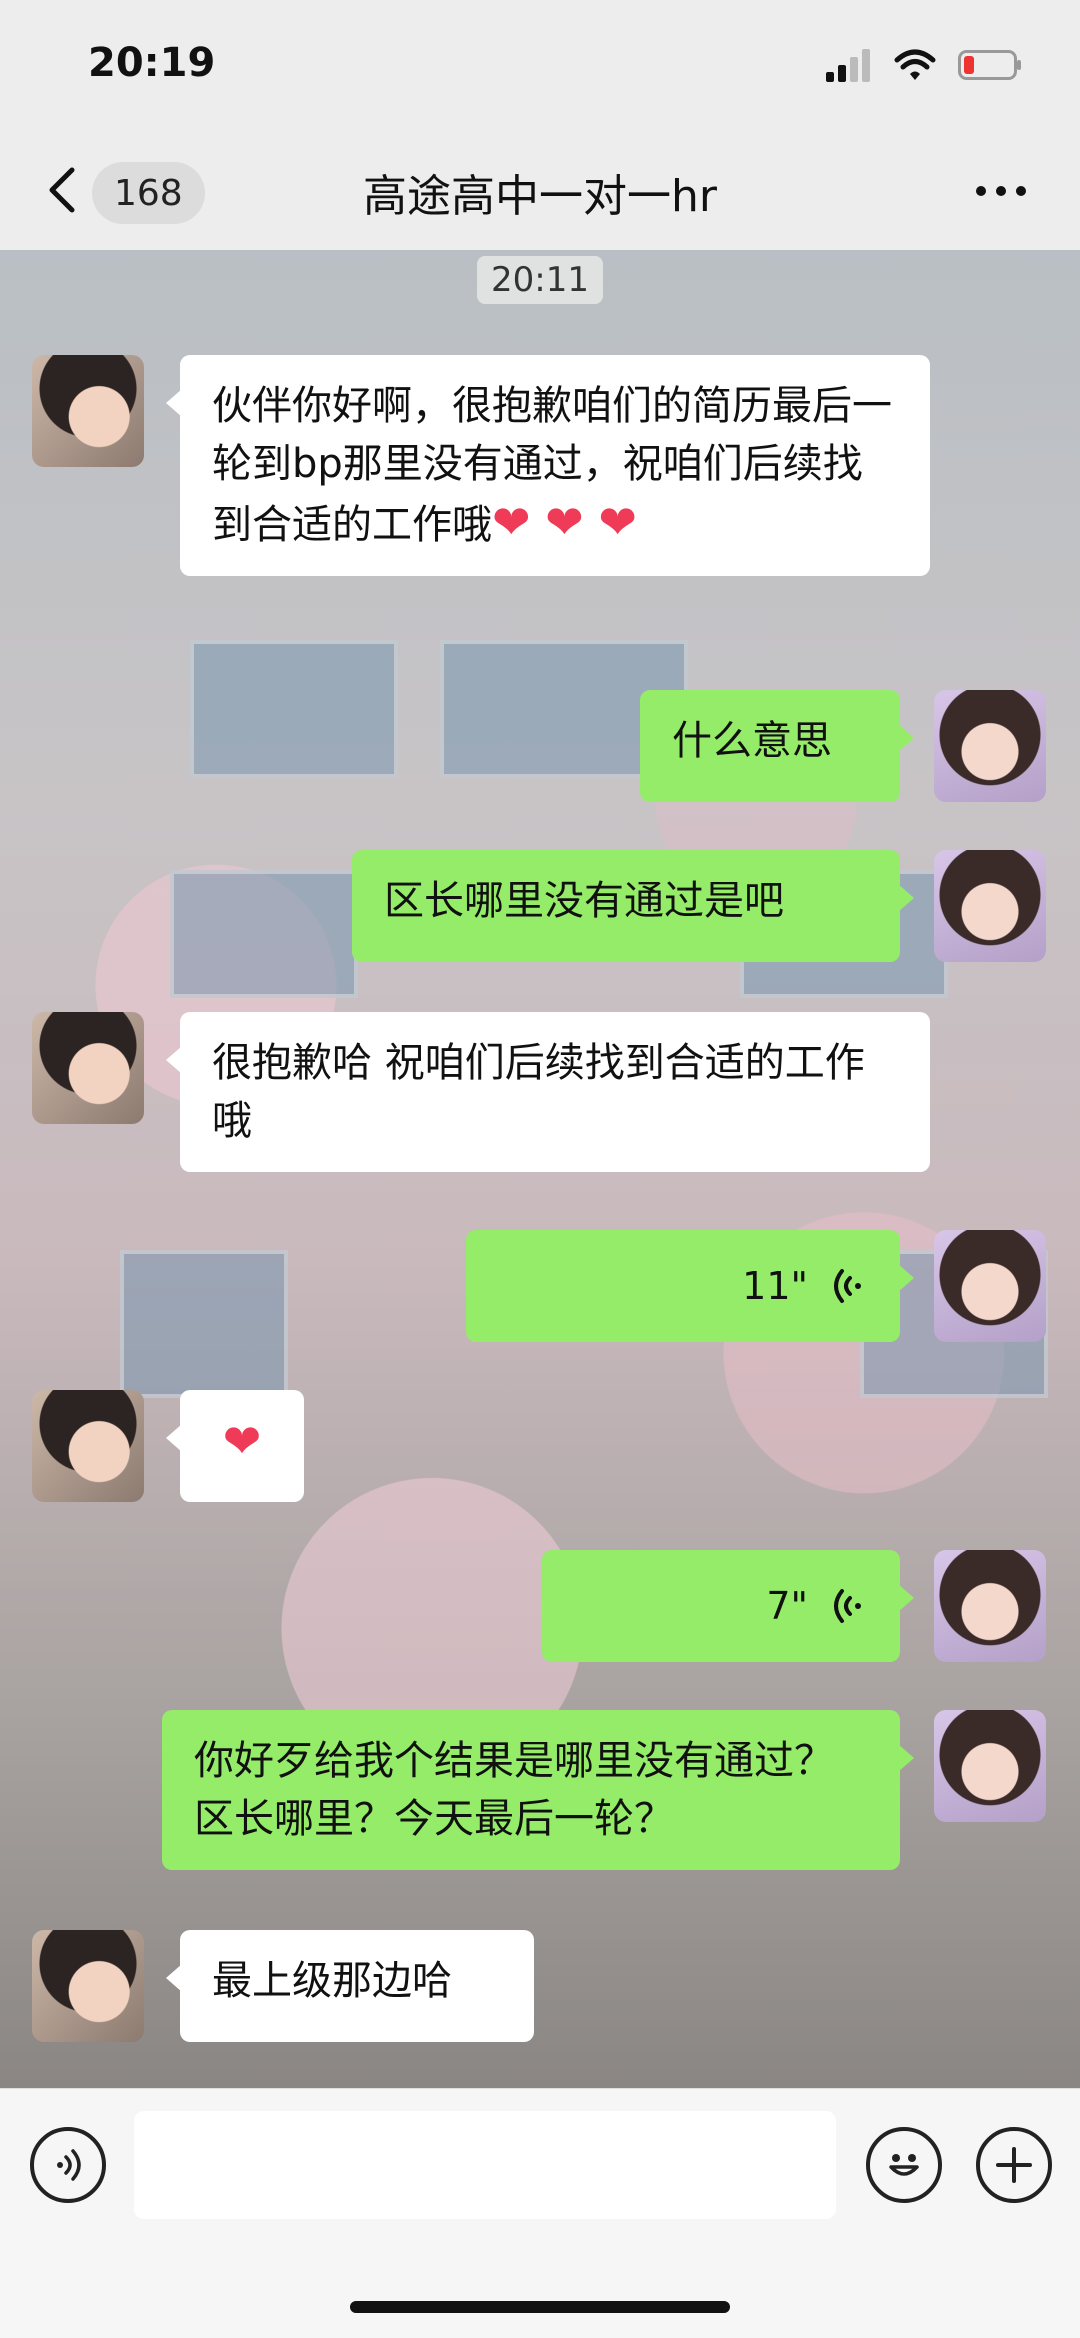 Image resolution: width=1080 pixels, height=2338 pixels. What do you see at coordinates (152, 63) in the screenshot?
I see `status-time: 20:19` at bounding box center [152, 63].